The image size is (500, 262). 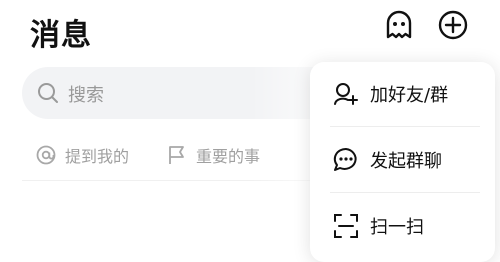 I want to click on page-title: 消息, so click(x=61, y=35).